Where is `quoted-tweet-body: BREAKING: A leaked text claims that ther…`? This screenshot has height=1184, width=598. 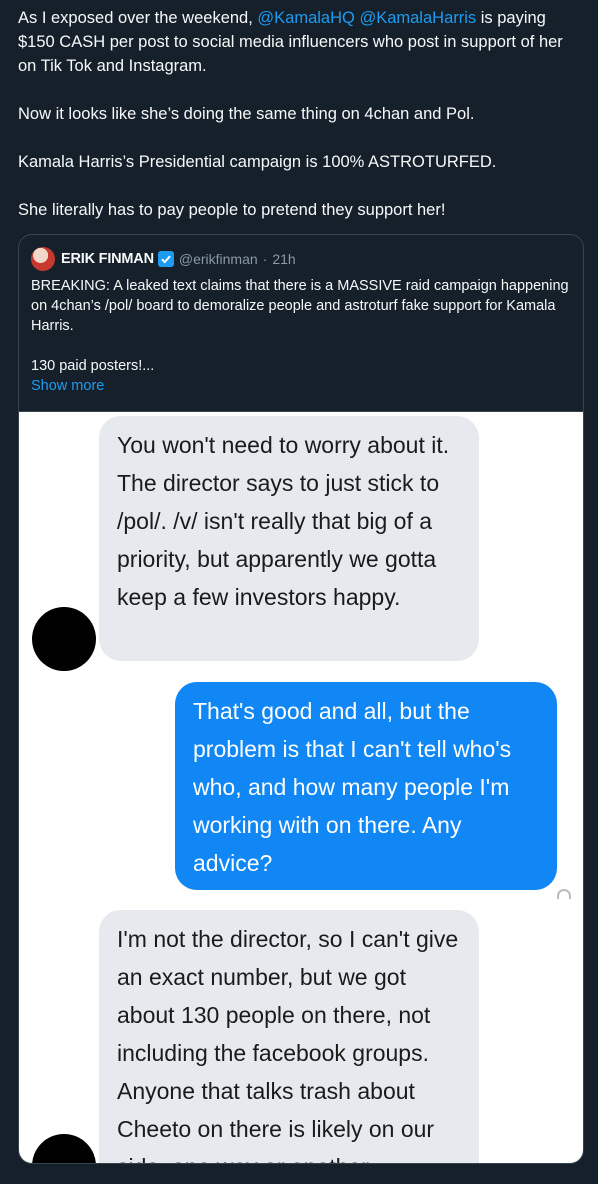 quoted-tweet-body: BREAKING: A leaked text claims that ther… is located at coordinates (301, 336).